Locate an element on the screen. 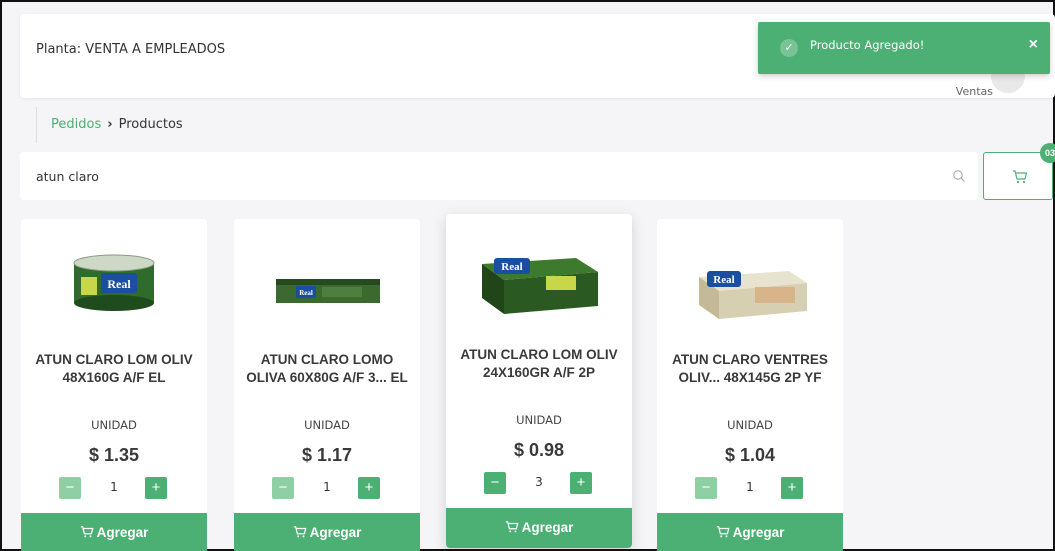  quantity-value: 3 is located at coordinates (539, 482).